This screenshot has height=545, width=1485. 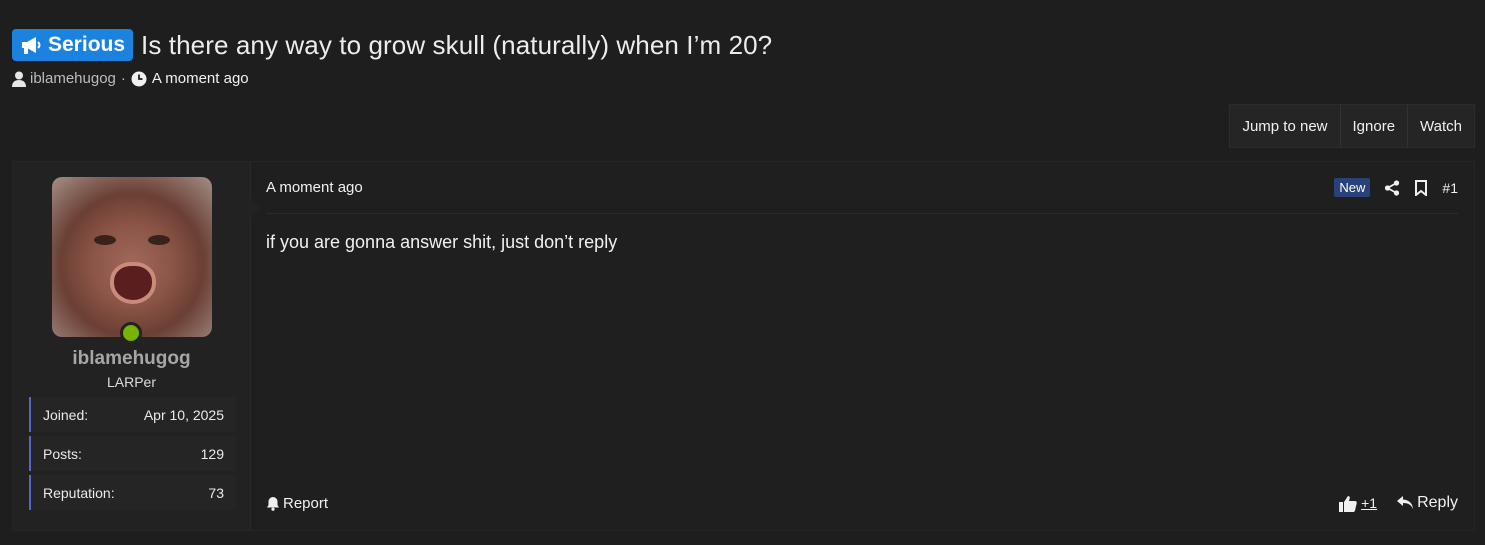 What do you see at coordinates (31, 45) in the screenshot?
I see `megaphone-icon` at bounding box center [31, 45].